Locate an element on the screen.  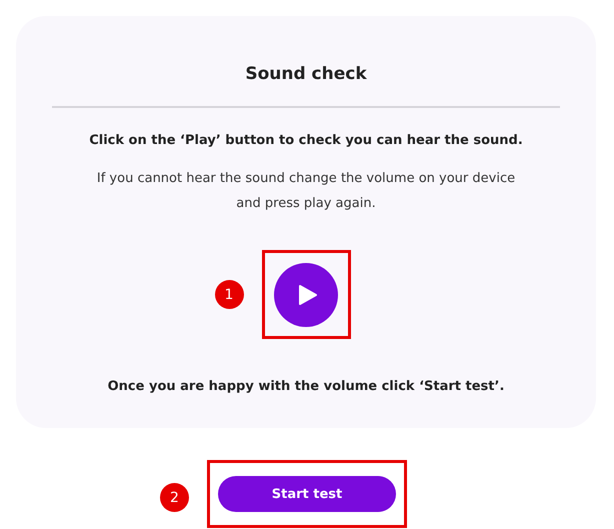
closing-text: Once you are happy with the volume click ‘Start test’. is located at coordinates (306, 386).